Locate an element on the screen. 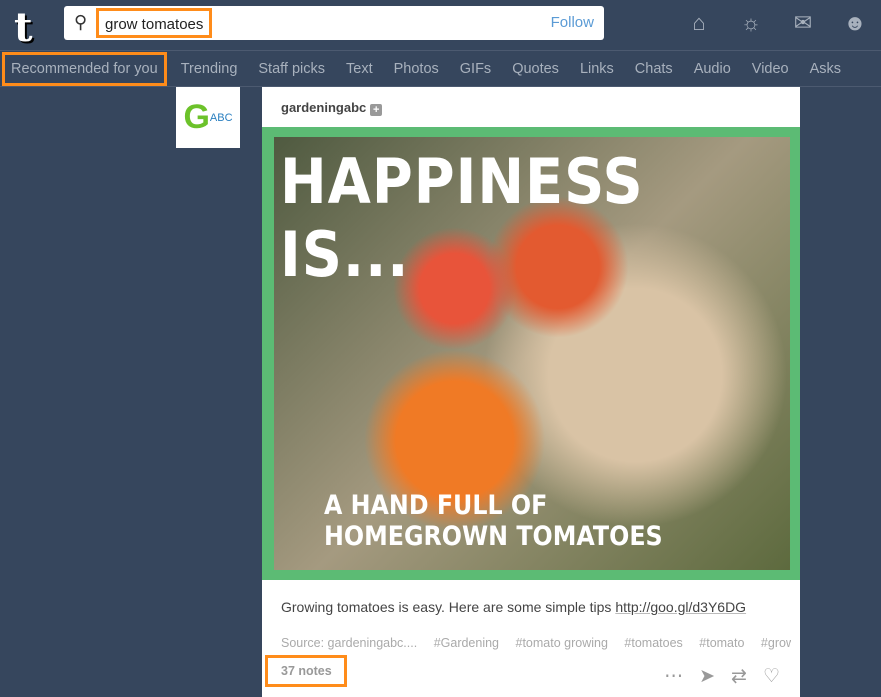 This screenshot has width=881, height=697. reblog-icon: ⇄ is located at coordinates (739, 676).